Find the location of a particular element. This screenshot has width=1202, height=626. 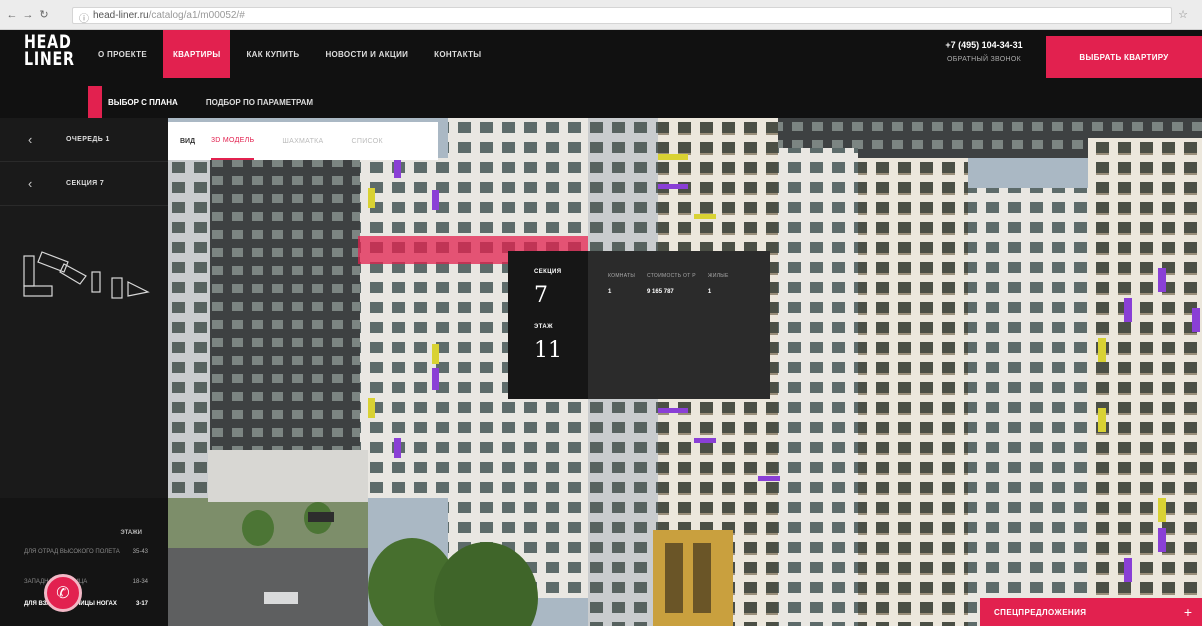

nav-item-news: НОВОСТИ И АКЦИИ is located at coordinates (366, 54).